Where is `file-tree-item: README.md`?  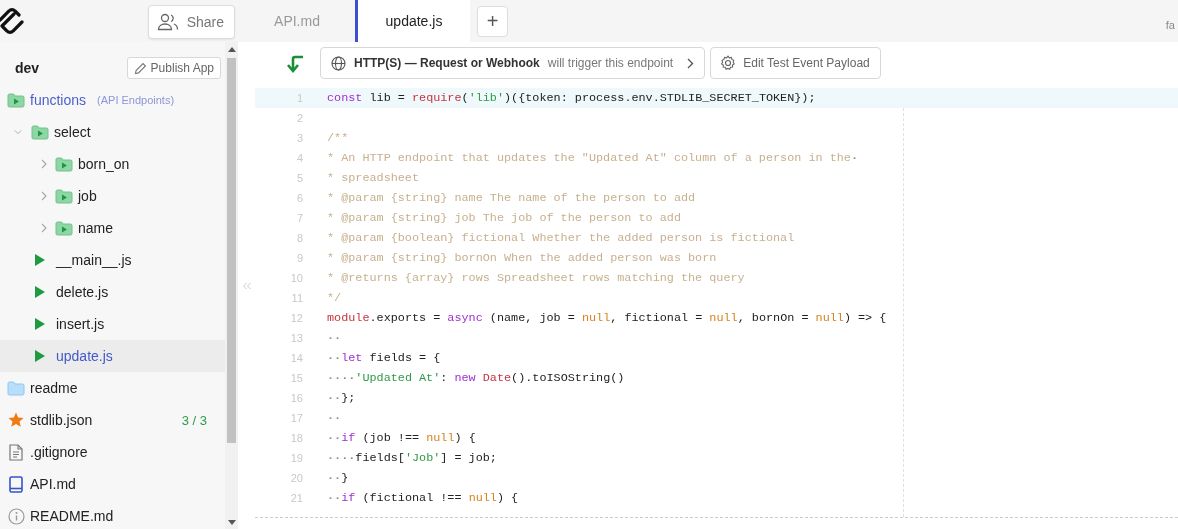
file-tree-item: README.md is located at coordinates (112, 514).